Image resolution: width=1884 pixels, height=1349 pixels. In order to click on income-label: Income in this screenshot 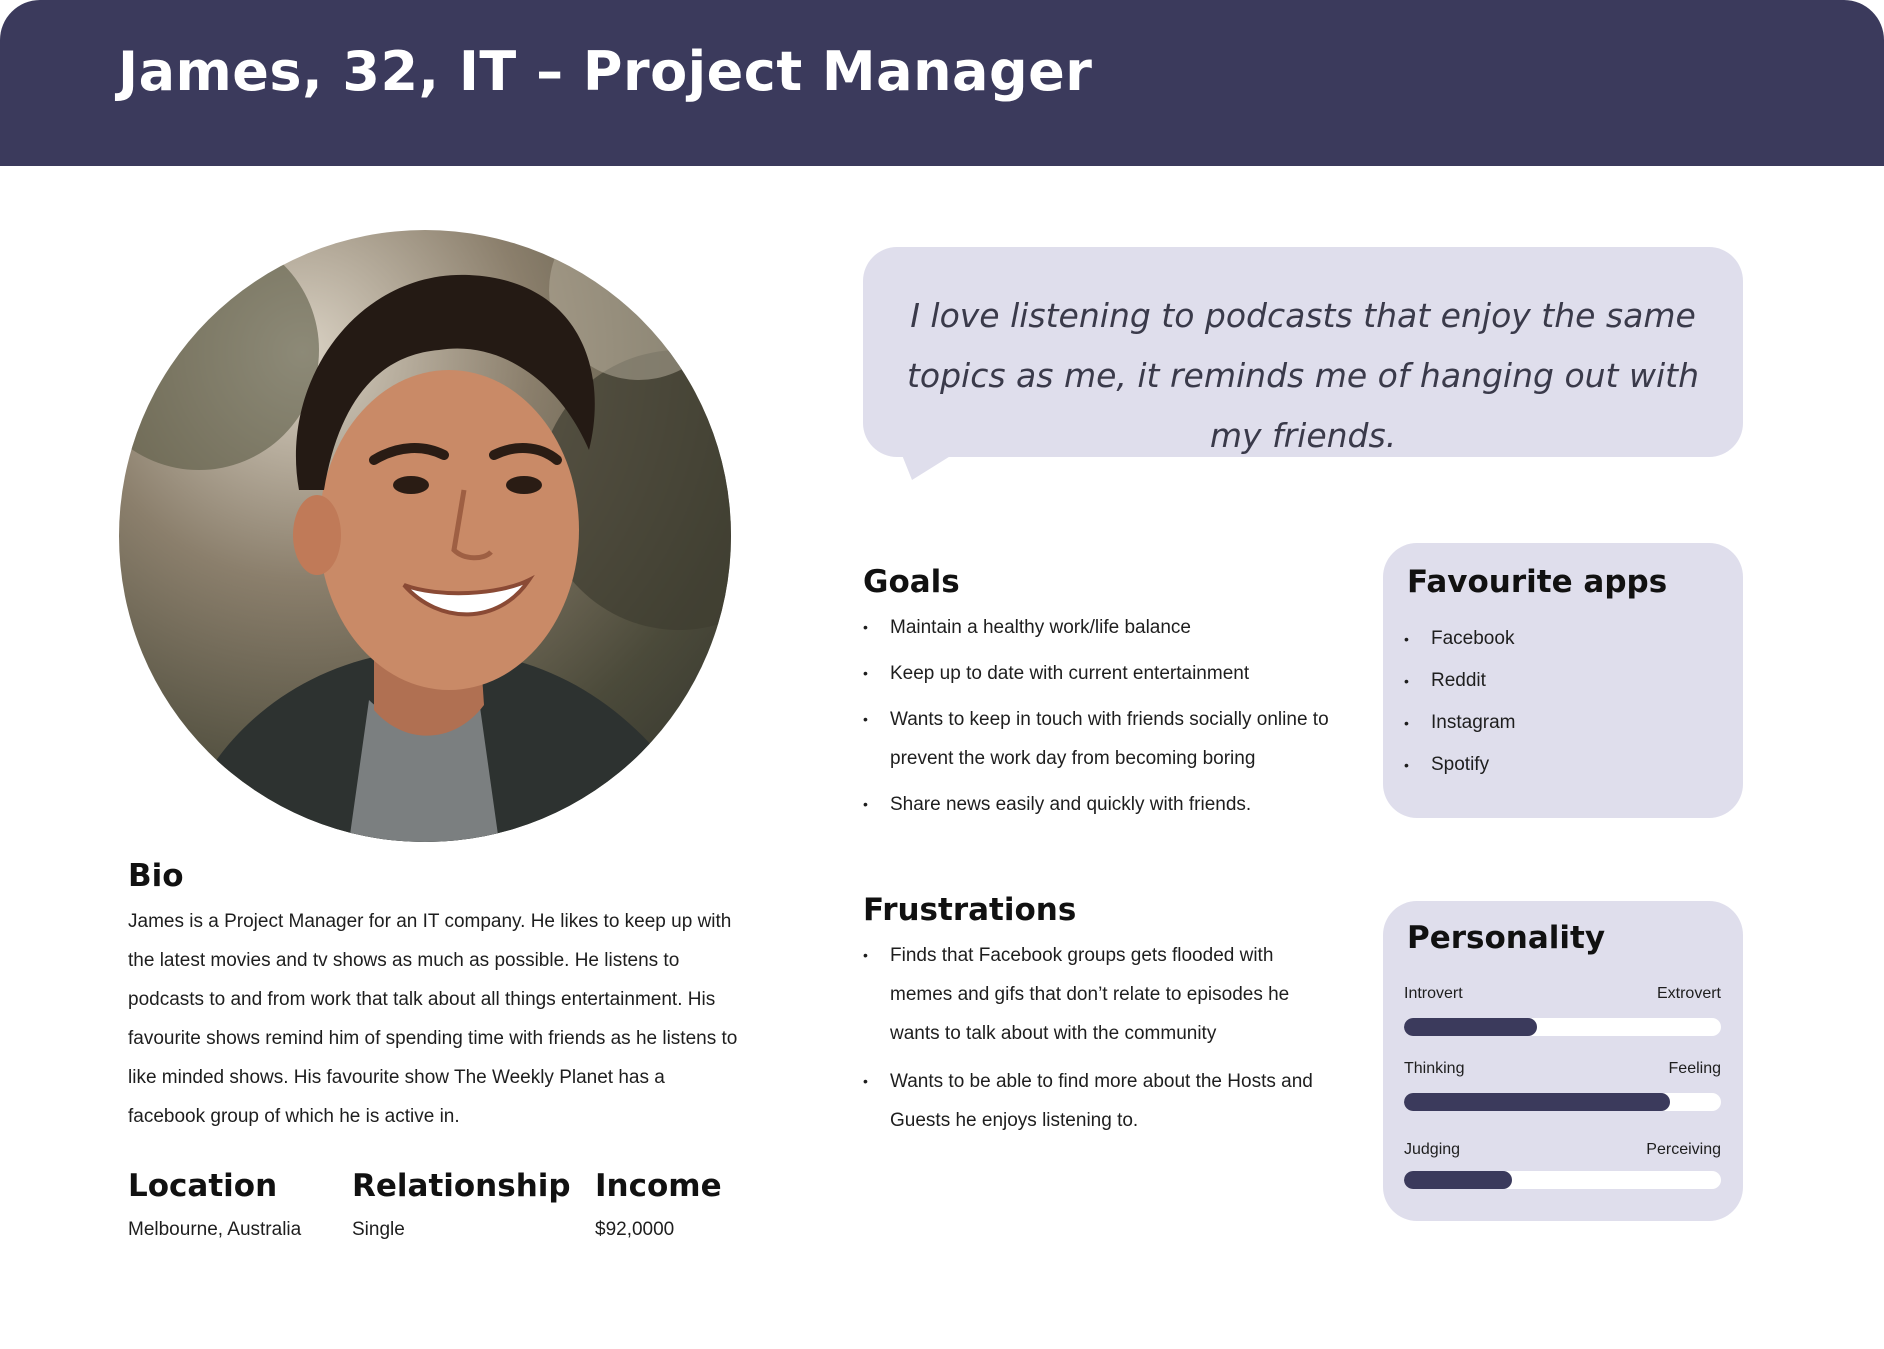, I will do `click(658, 1186)`.